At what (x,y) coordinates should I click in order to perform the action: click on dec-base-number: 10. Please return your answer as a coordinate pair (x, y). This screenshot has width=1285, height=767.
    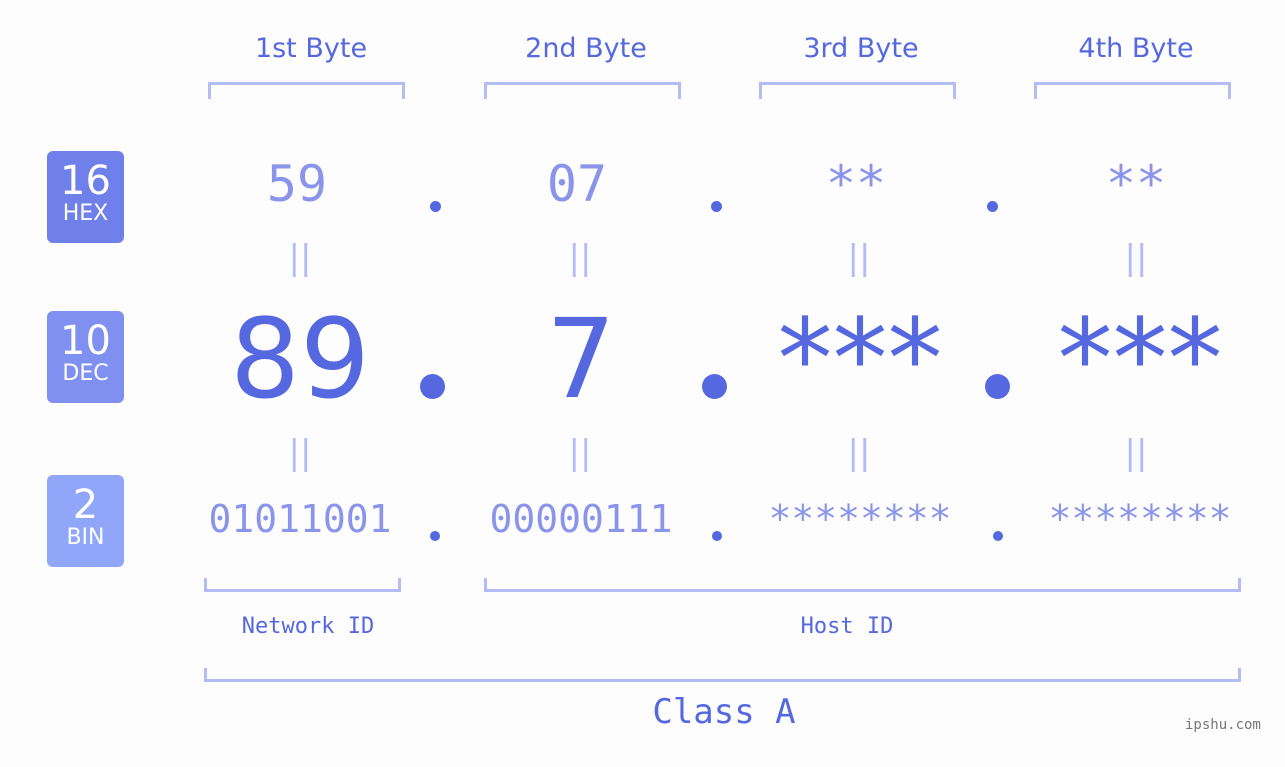
    Looking at the image, I should click on (85, 341).